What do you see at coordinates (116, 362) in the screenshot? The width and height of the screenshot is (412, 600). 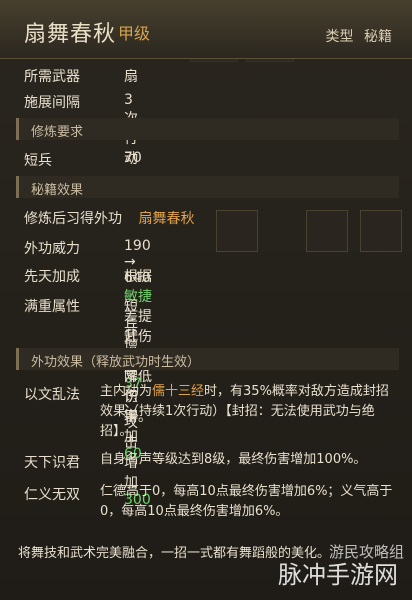 I see `external-title: 外功效果（释放武功时生效）` at bounding box center [116, 362].